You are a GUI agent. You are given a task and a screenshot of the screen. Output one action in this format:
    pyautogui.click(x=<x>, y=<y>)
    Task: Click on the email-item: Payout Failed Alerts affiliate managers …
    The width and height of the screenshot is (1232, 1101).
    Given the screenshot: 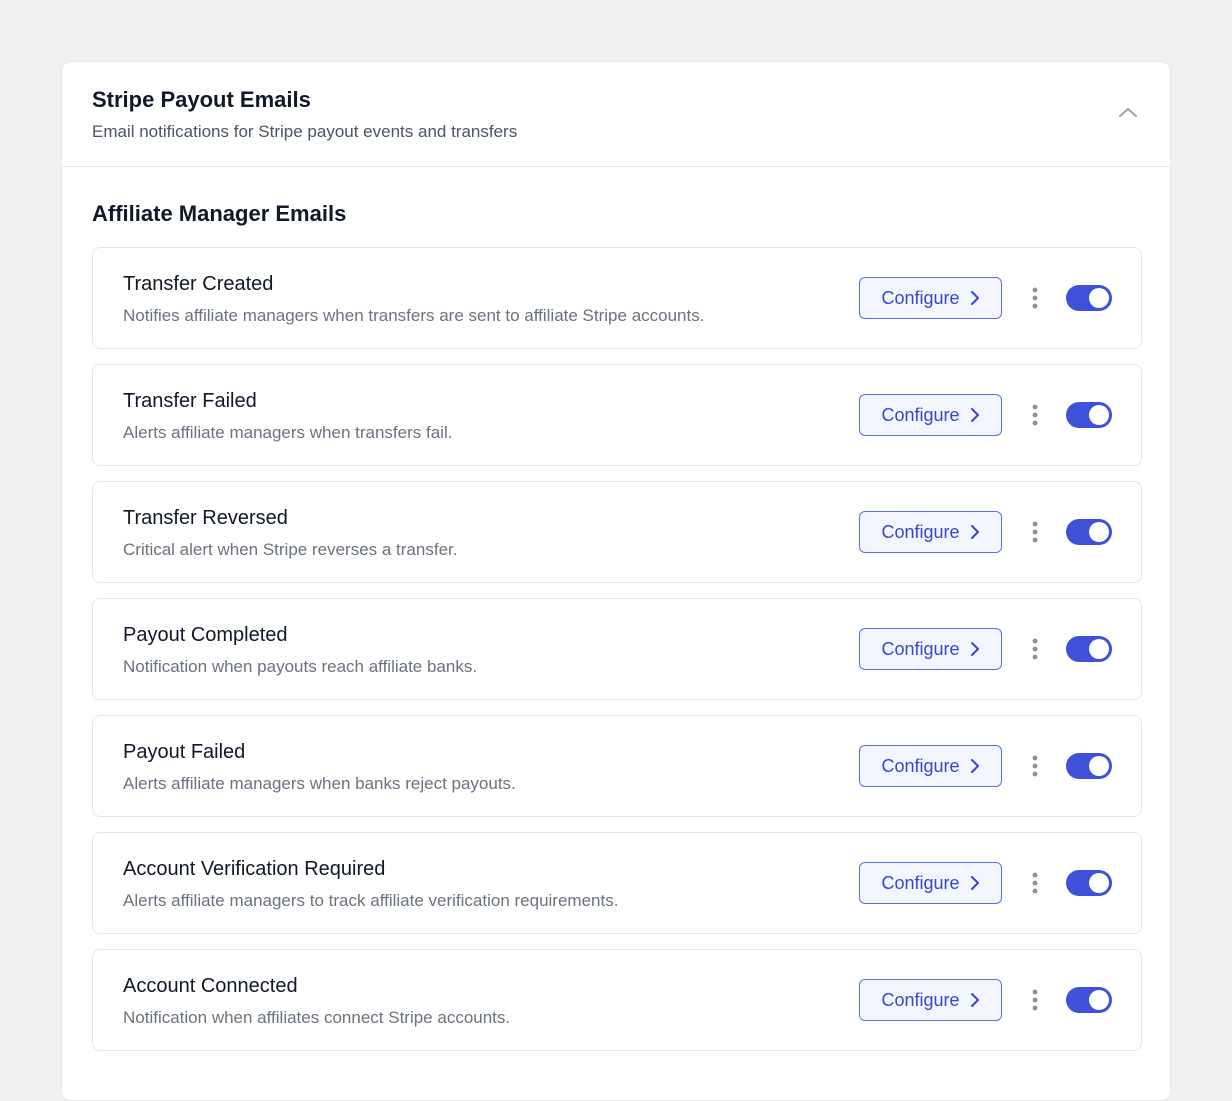 What is the action you would take?
    pyautogui.click(x=617, y=766)
    